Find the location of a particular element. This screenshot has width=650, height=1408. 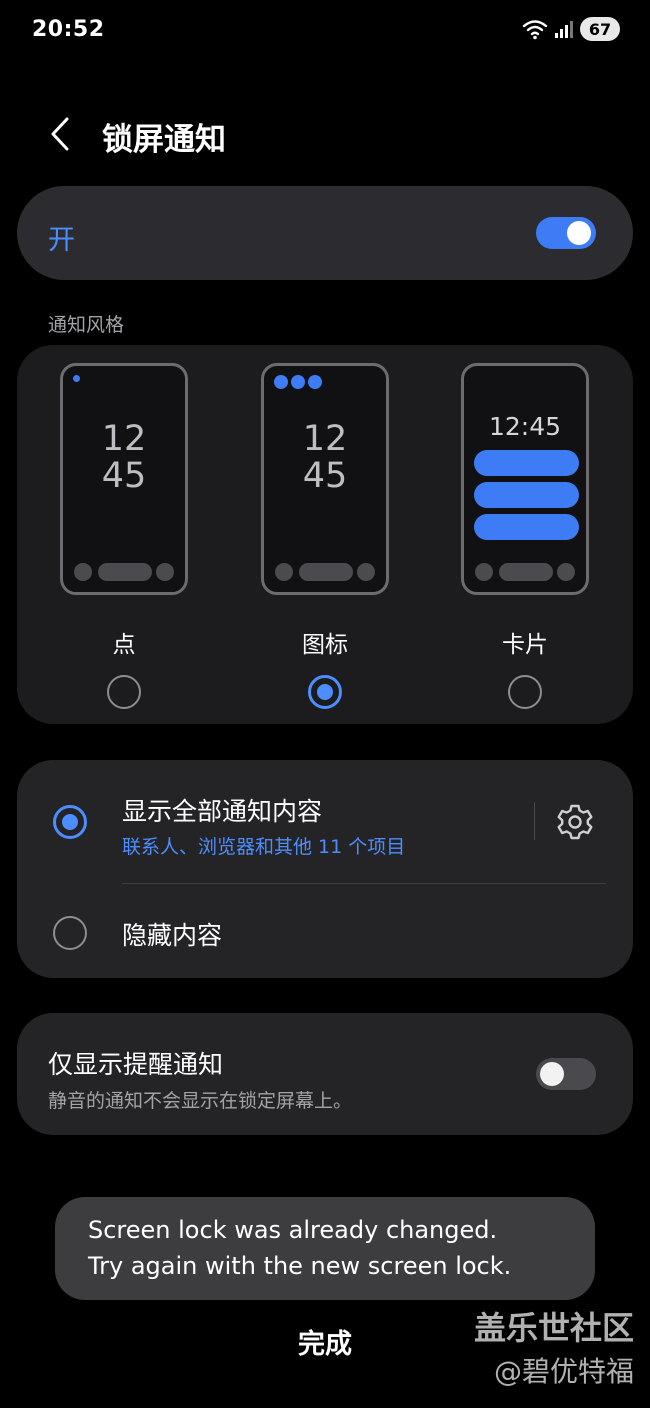

notification-style-section-label: 通知风格 is located at coordinates (86, 325).